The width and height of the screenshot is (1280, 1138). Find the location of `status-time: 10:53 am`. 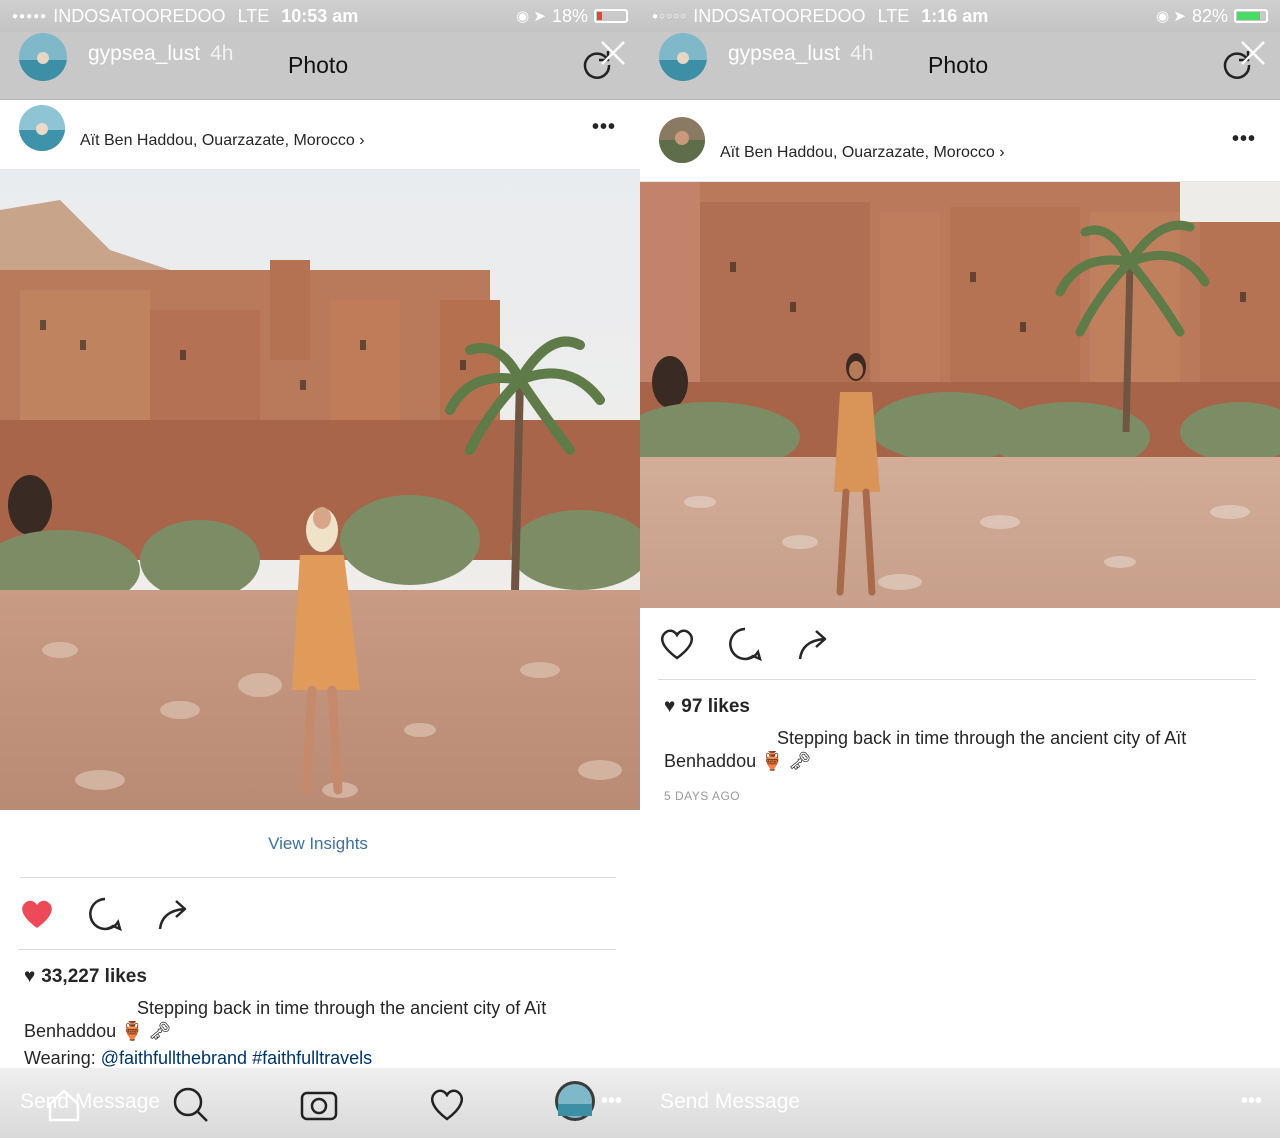

status-time: 10:53 am is located at coordinates (320, 15).